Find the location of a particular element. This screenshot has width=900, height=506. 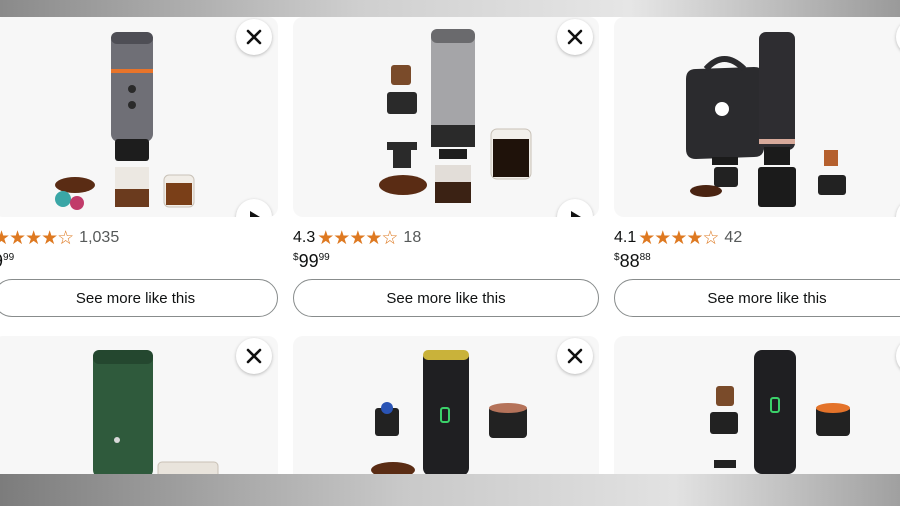

rating-row: ★★★★☆ 1,035 is located at coordinates (59, 238).